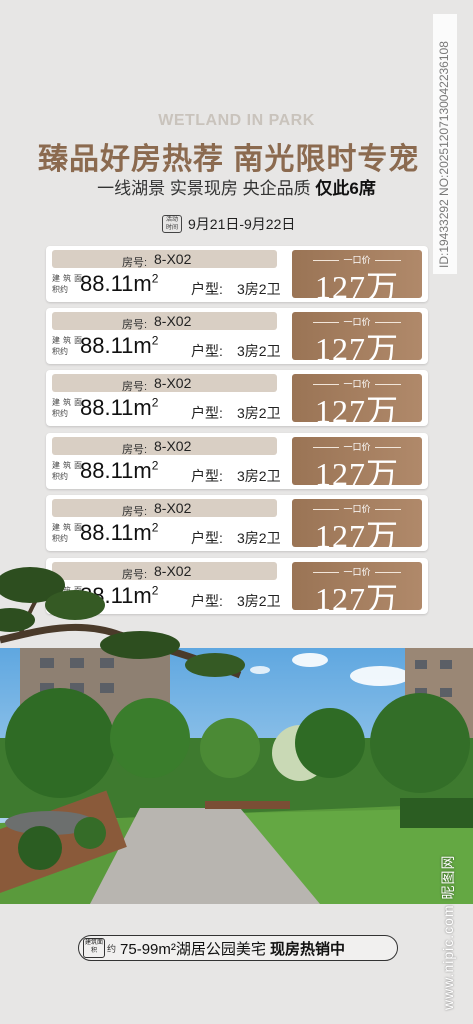 This screenshot has width=473, height=1024. I want to click on tagline-emphasis: 仅此6席, so click(345, 188).